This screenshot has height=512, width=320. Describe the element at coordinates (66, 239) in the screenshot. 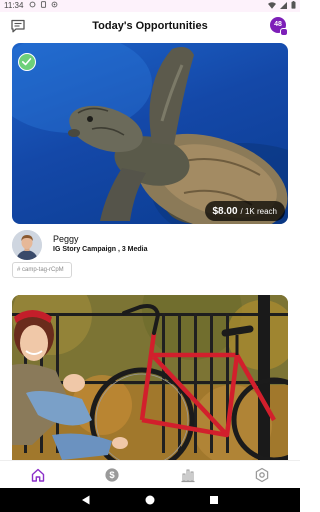

I see `influencer-name: Peggy` at that location.